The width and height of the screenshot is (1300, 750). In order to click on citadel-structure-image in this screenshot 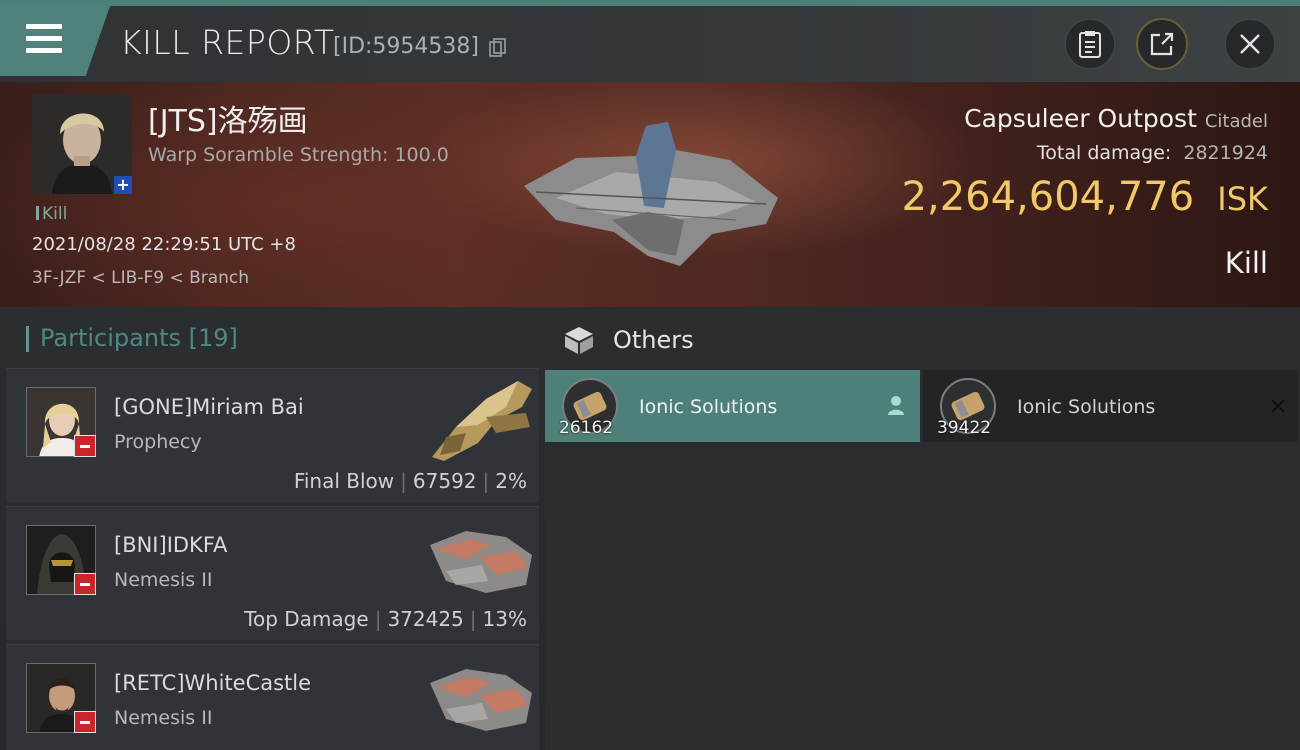, I will do `click(651, 194)`.